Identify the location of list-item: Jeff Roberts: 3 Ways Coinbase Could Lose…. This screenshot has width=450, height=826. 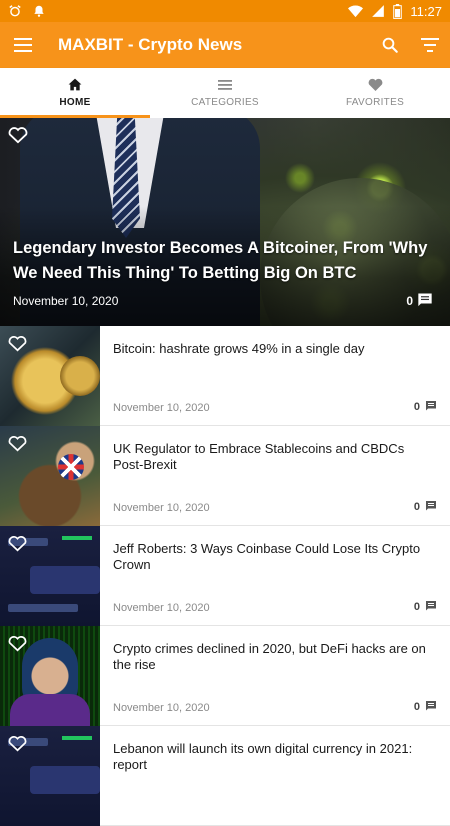
(225, 576).